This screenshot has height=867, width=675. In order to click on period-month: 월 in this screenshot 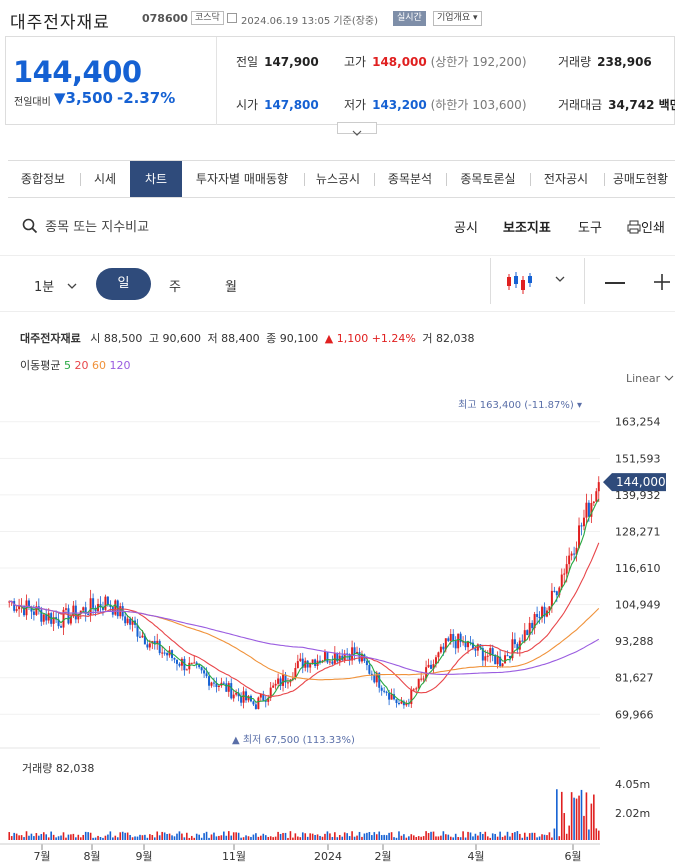, I will do `click(231, 285)`.